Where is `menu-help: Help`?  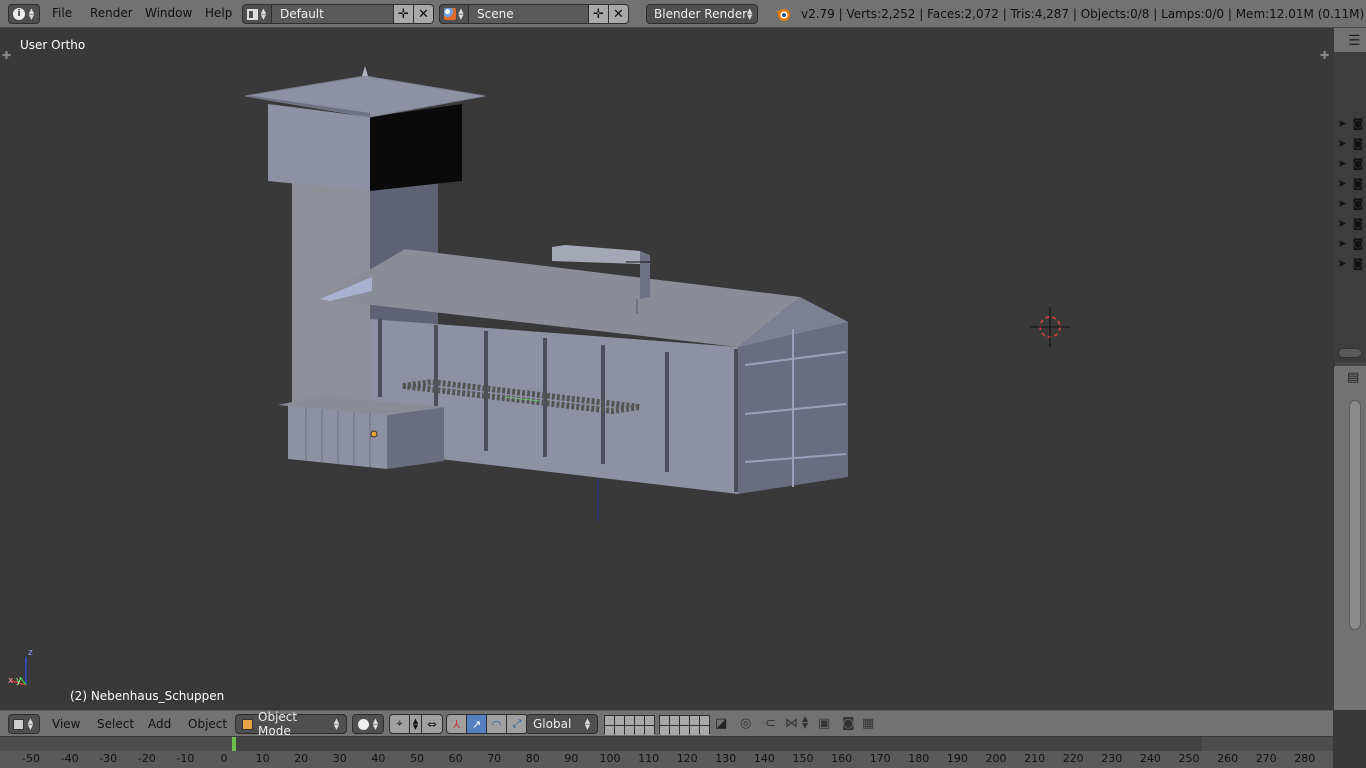
menu-help: Help is located at coordinates (218, 13).